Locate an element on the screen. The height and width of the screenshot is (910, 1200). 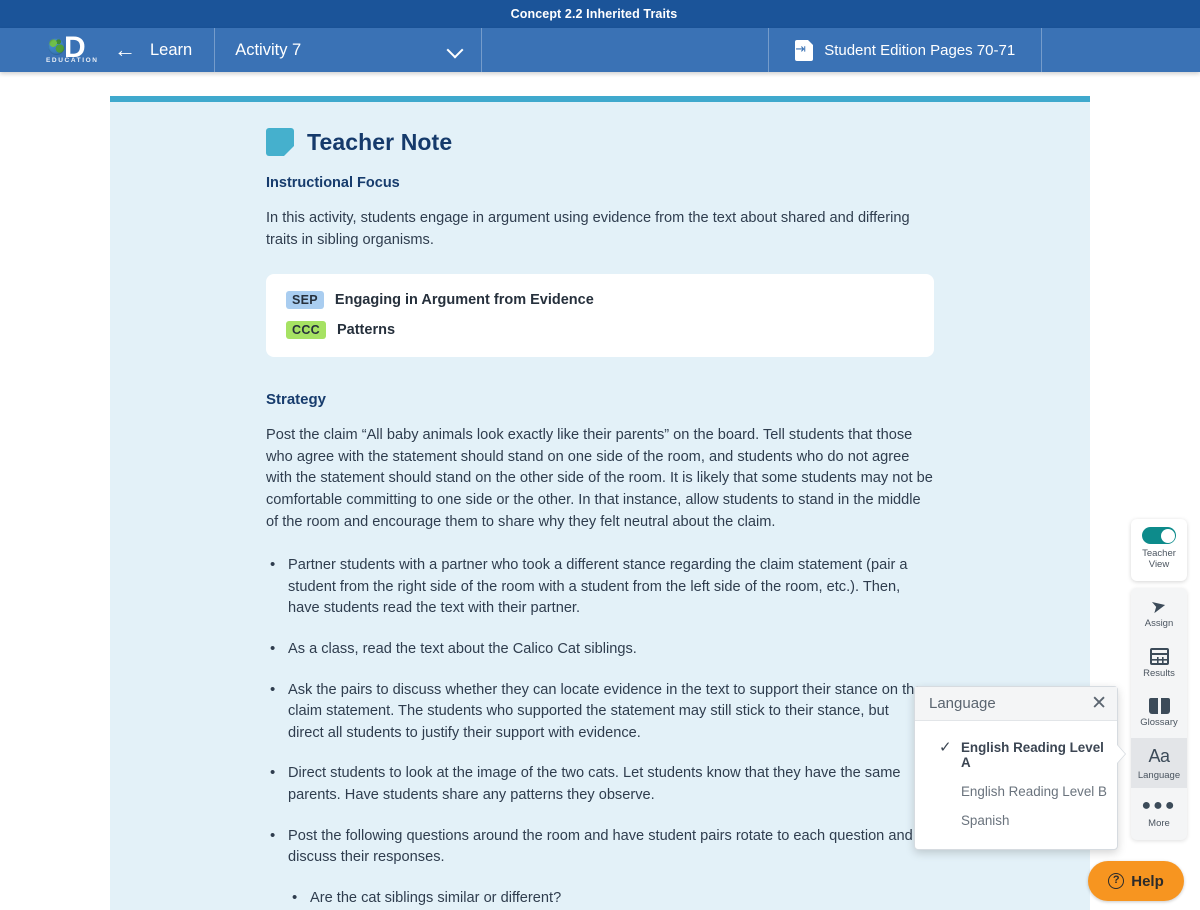
assign-icon: ➤ is located at coordinates (1159, 606).